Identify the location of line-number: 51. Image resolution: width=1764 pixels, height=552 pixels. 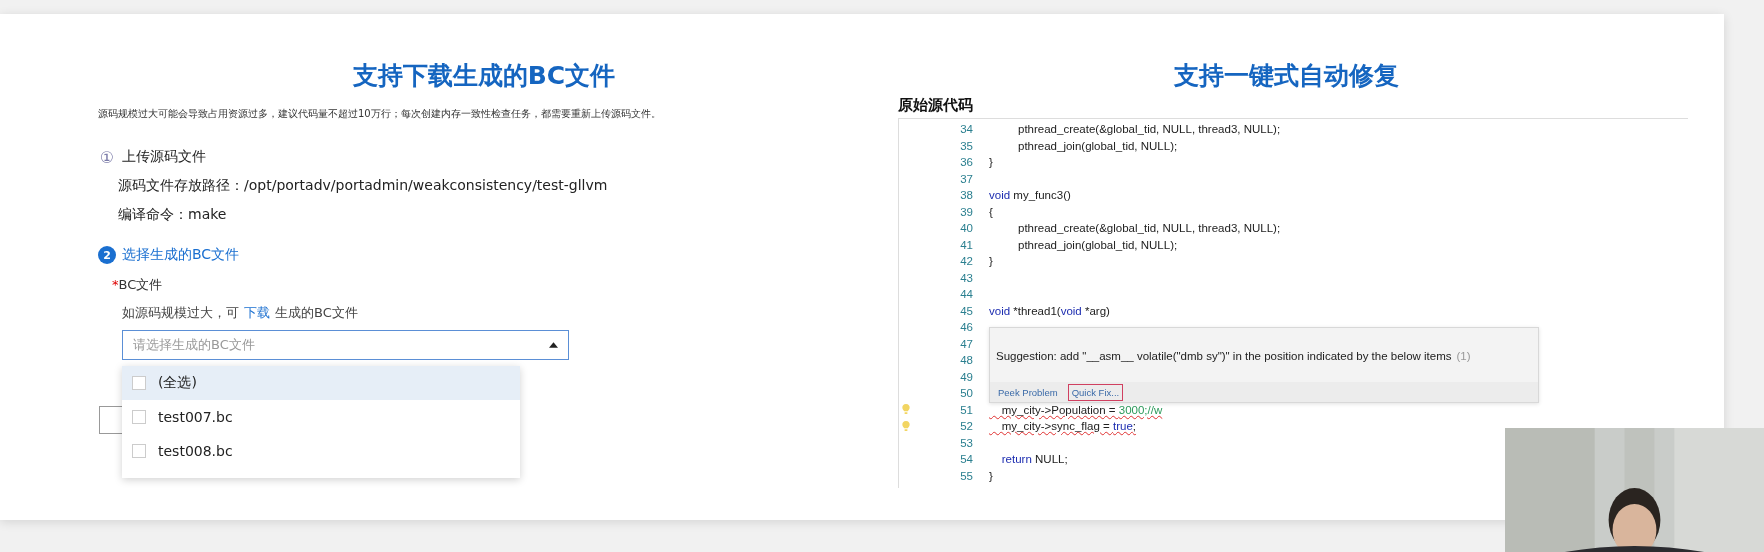
(966, 409).